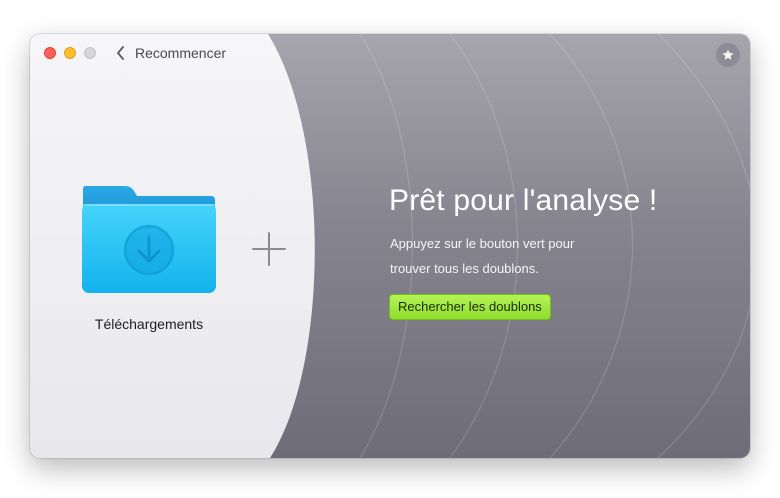  I want to click on star-icon, so click(728, 55).